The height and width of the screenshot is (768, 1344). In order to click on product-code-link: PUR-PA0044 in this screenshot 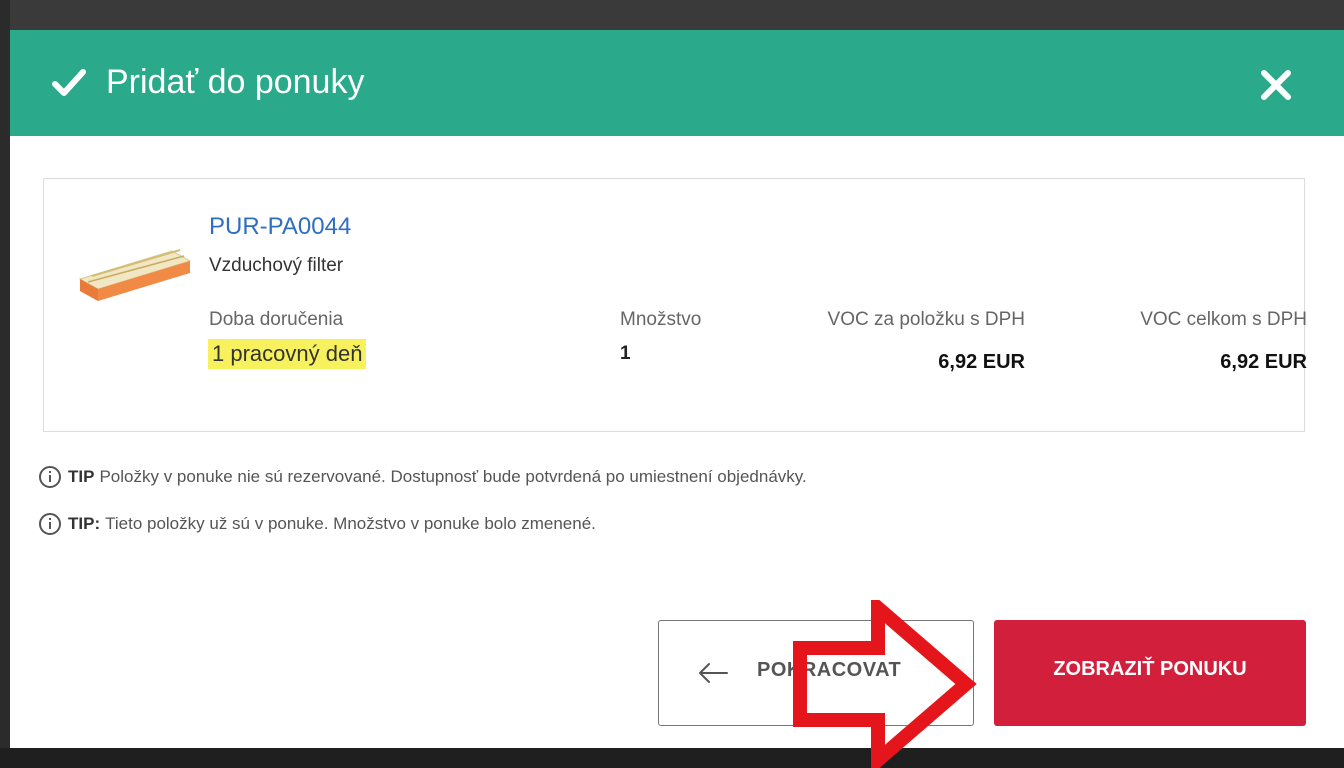, I will do `click(280, 227)`.